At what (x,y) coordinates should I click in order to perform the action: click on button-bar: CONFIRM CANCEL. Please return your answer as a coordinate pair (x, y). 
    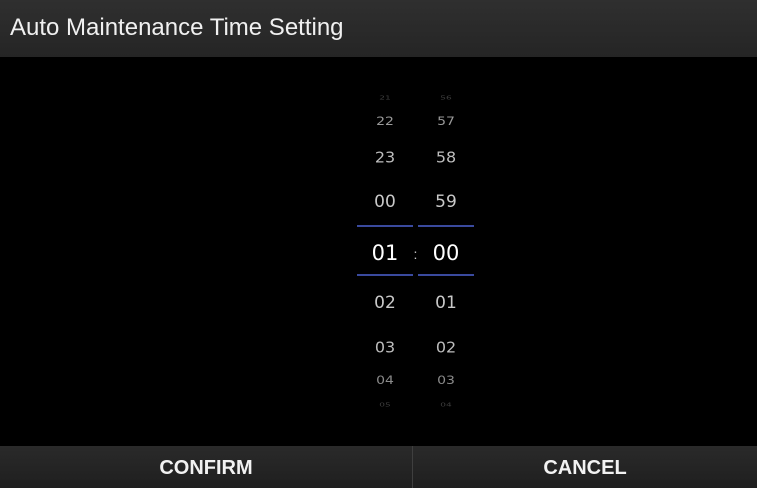
    Looking at the image, I should click on (378, 467).